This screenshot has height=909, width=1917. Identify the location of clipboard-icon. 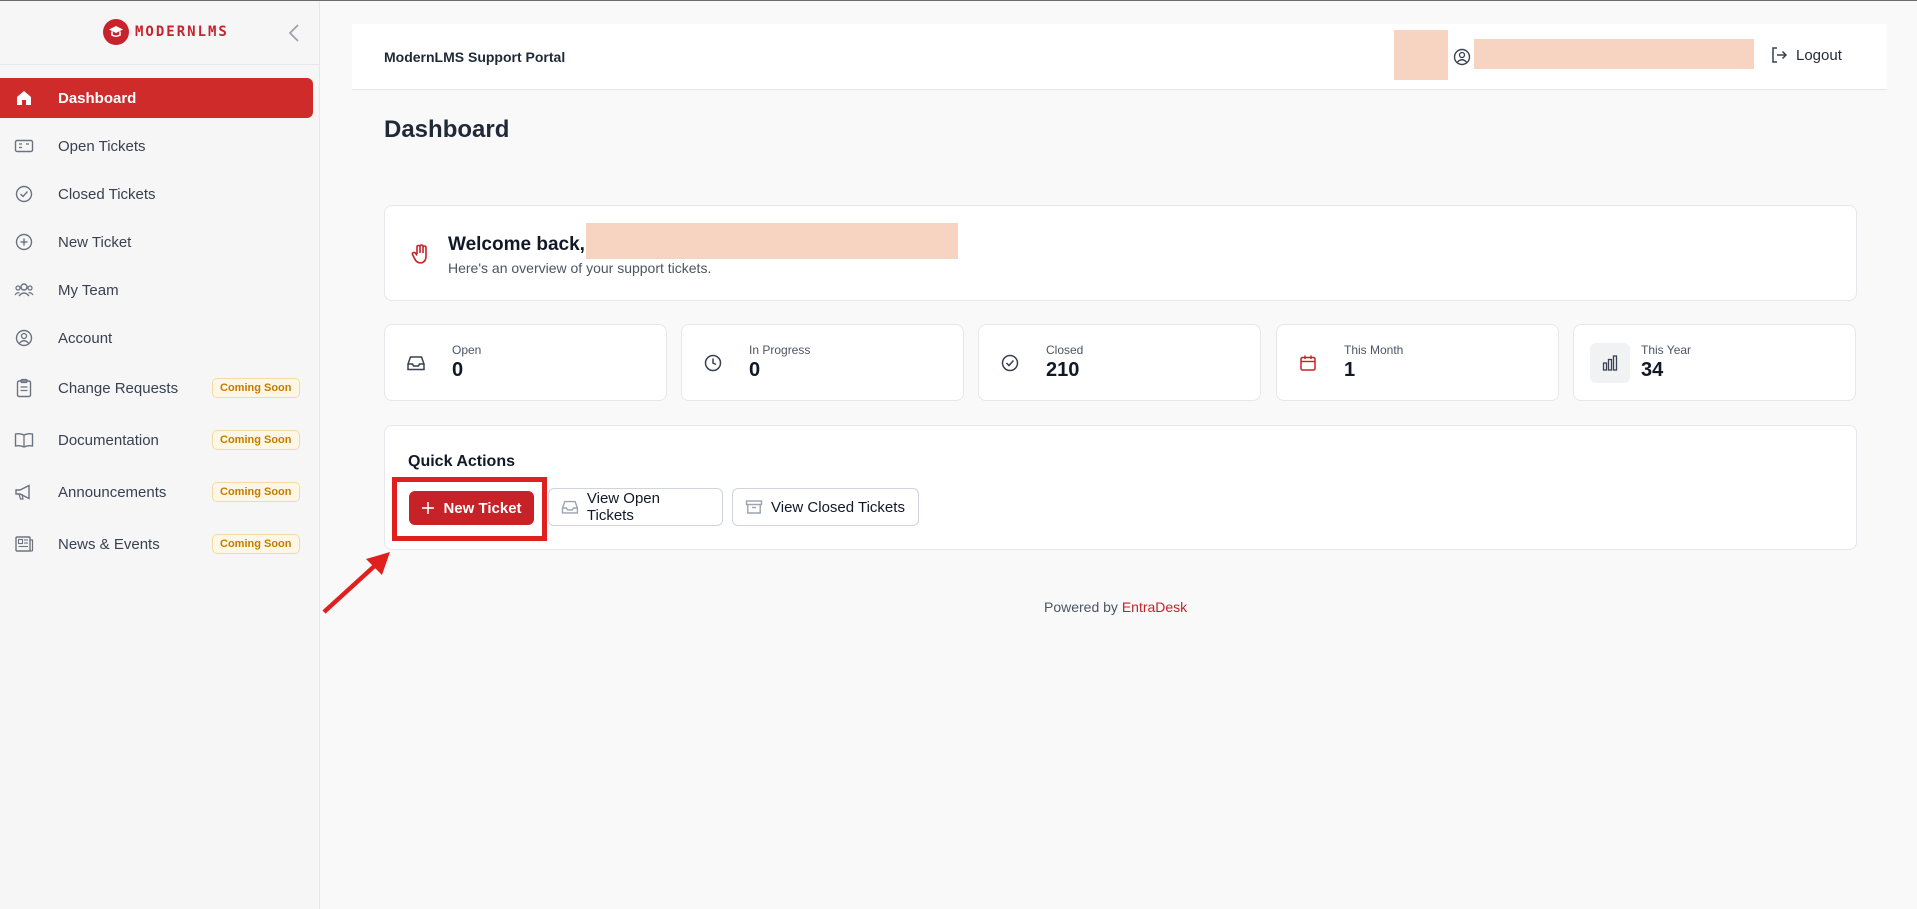
(24, 388).